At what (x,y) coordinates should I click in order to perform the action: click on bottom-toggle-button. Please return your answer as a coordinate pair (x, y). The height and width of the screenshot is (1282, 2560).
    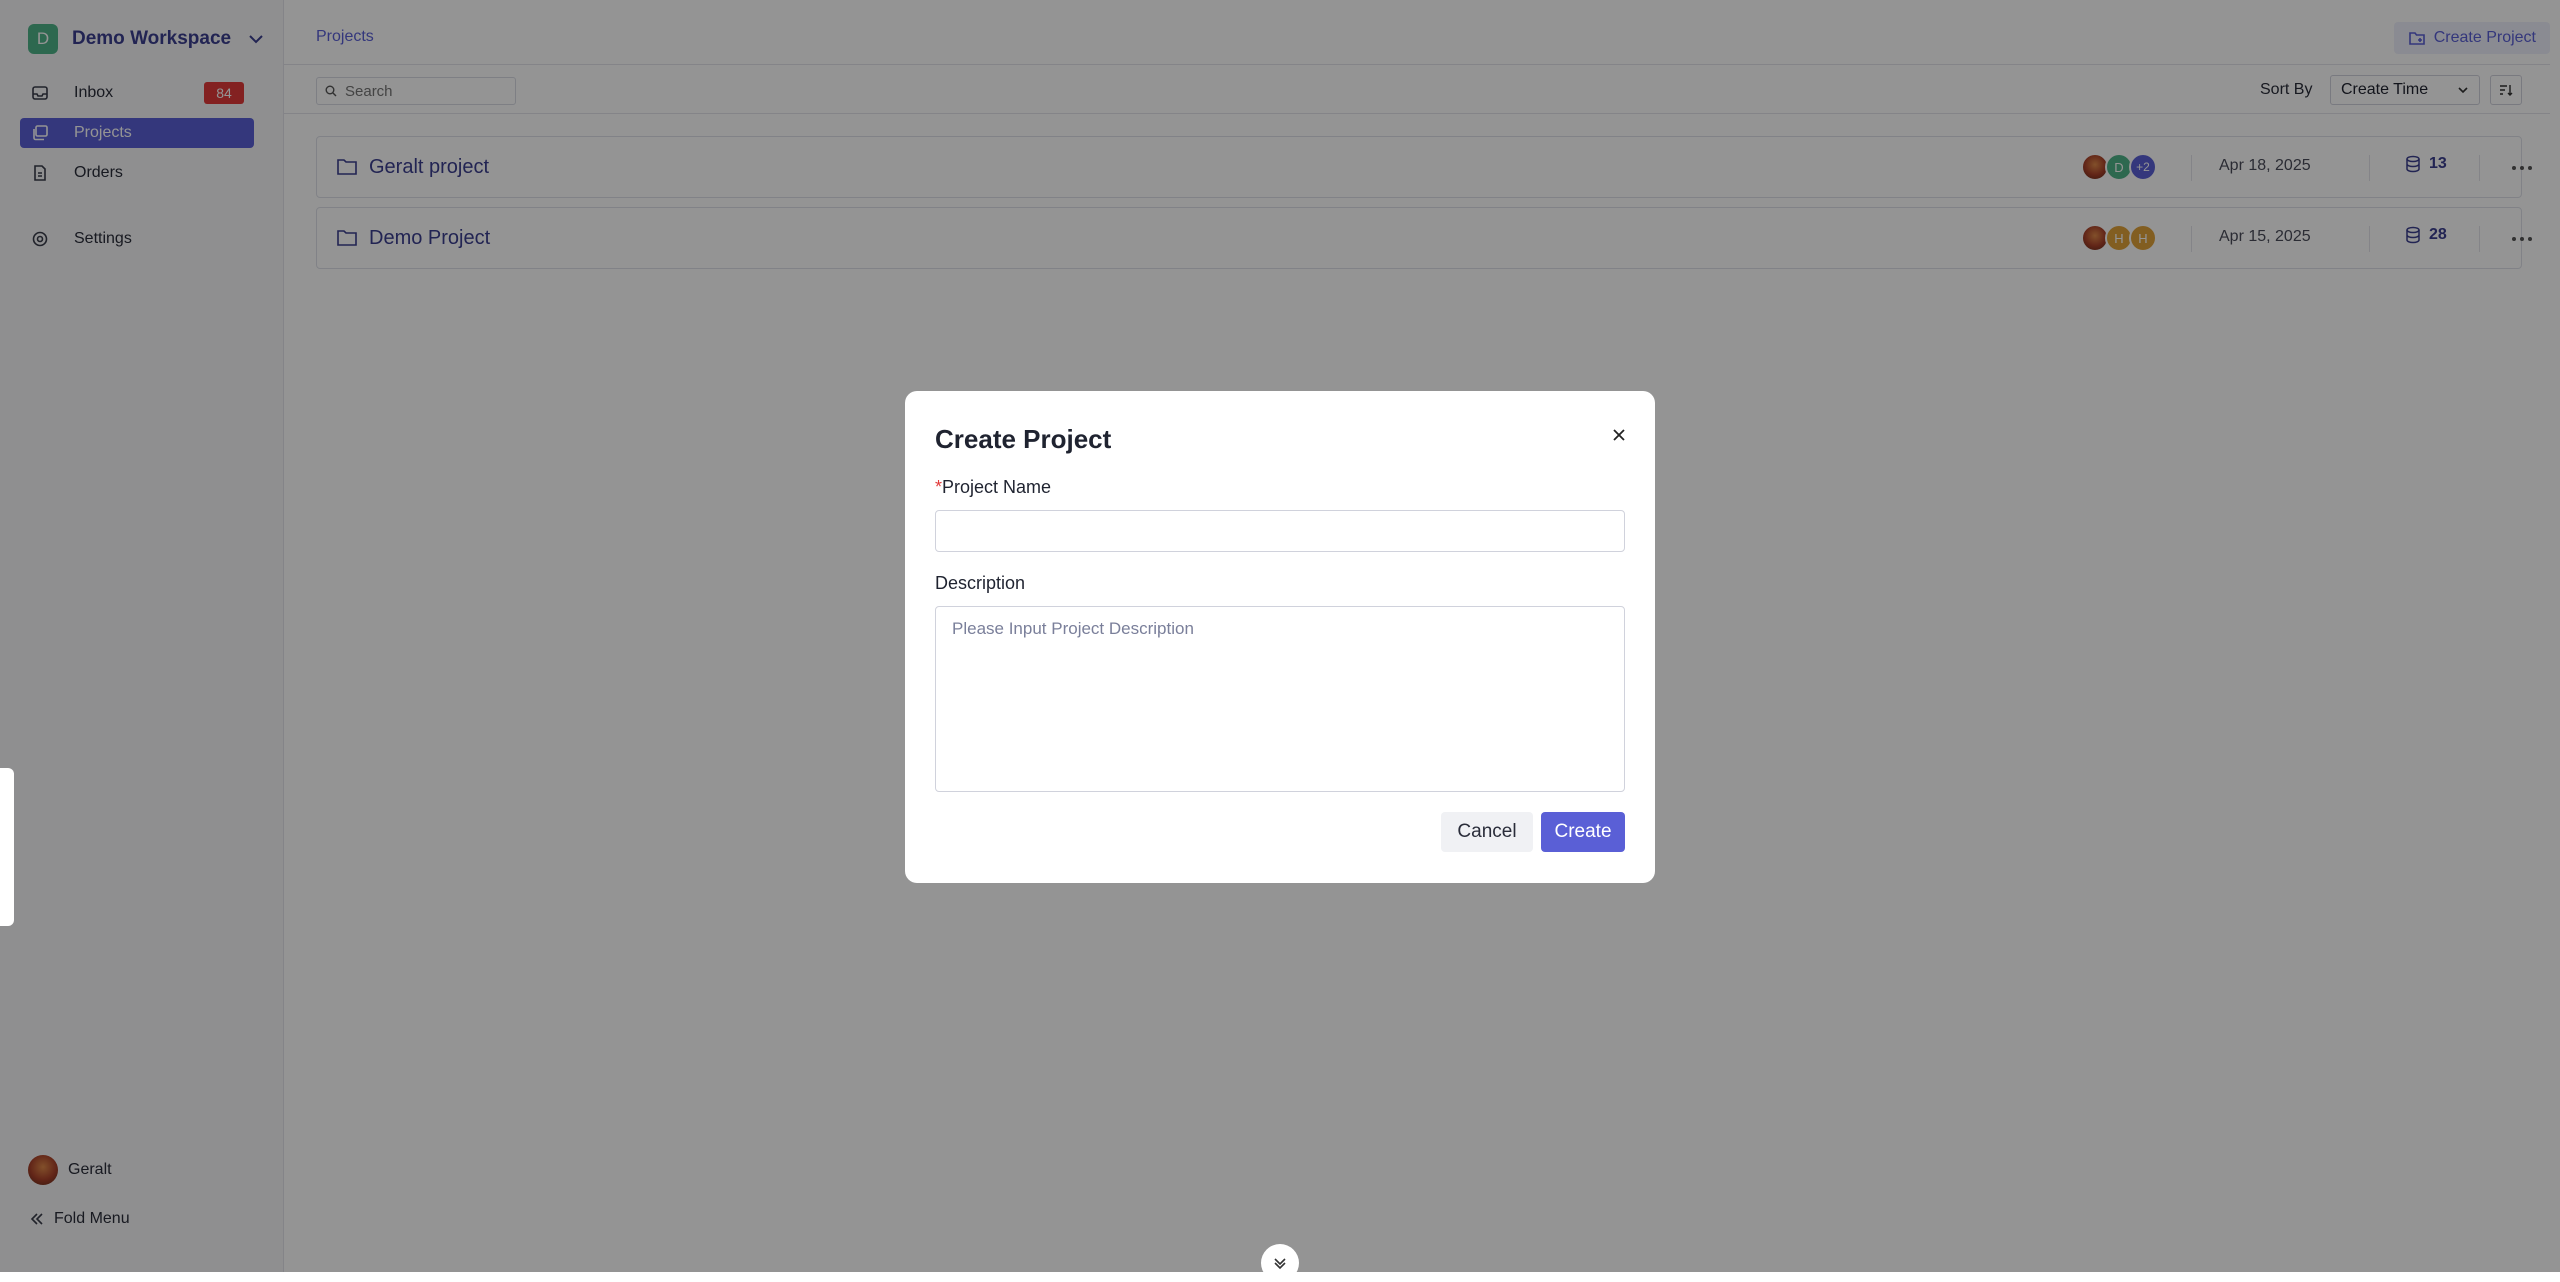
    Looking at the image, I should click on (1280, 1263).